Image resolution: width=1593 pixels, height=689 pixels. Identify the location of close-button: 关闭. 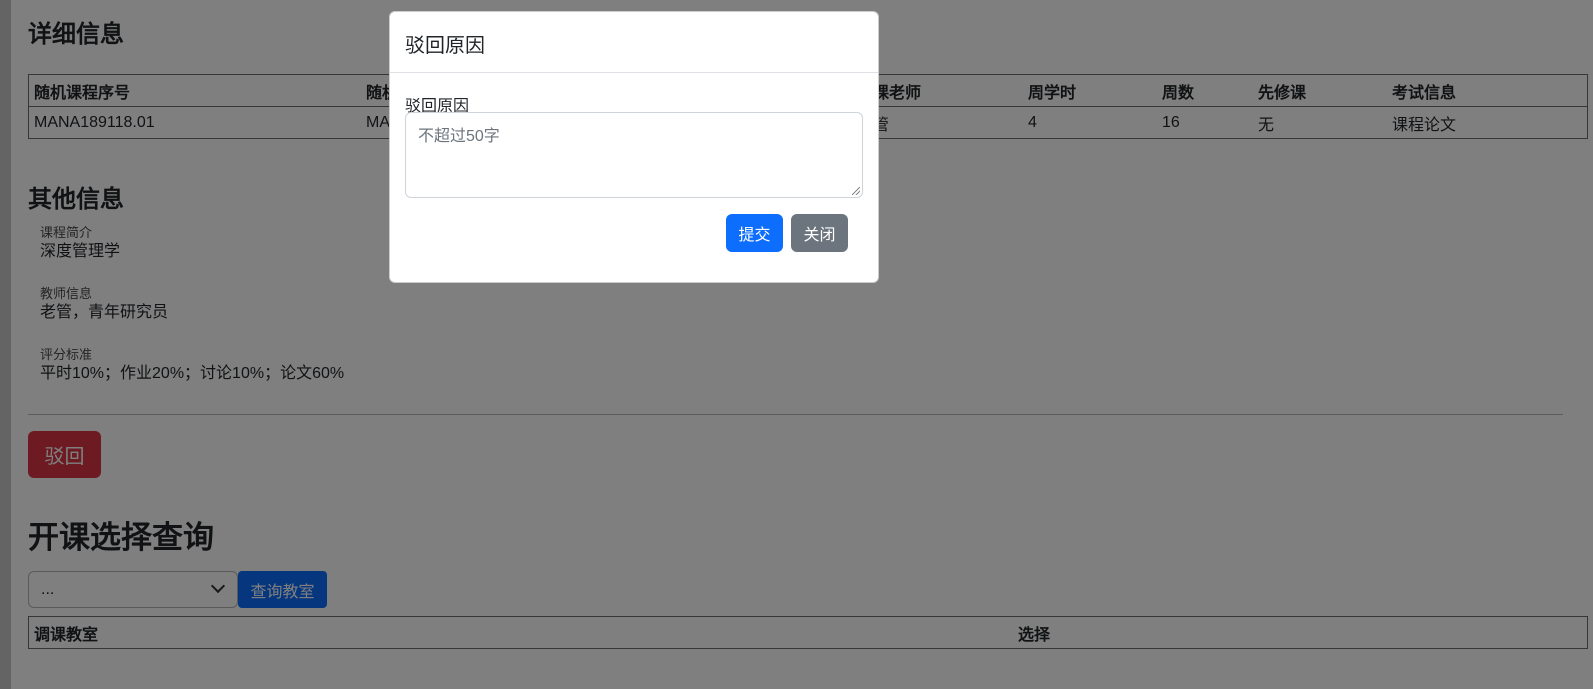
(819, 233).